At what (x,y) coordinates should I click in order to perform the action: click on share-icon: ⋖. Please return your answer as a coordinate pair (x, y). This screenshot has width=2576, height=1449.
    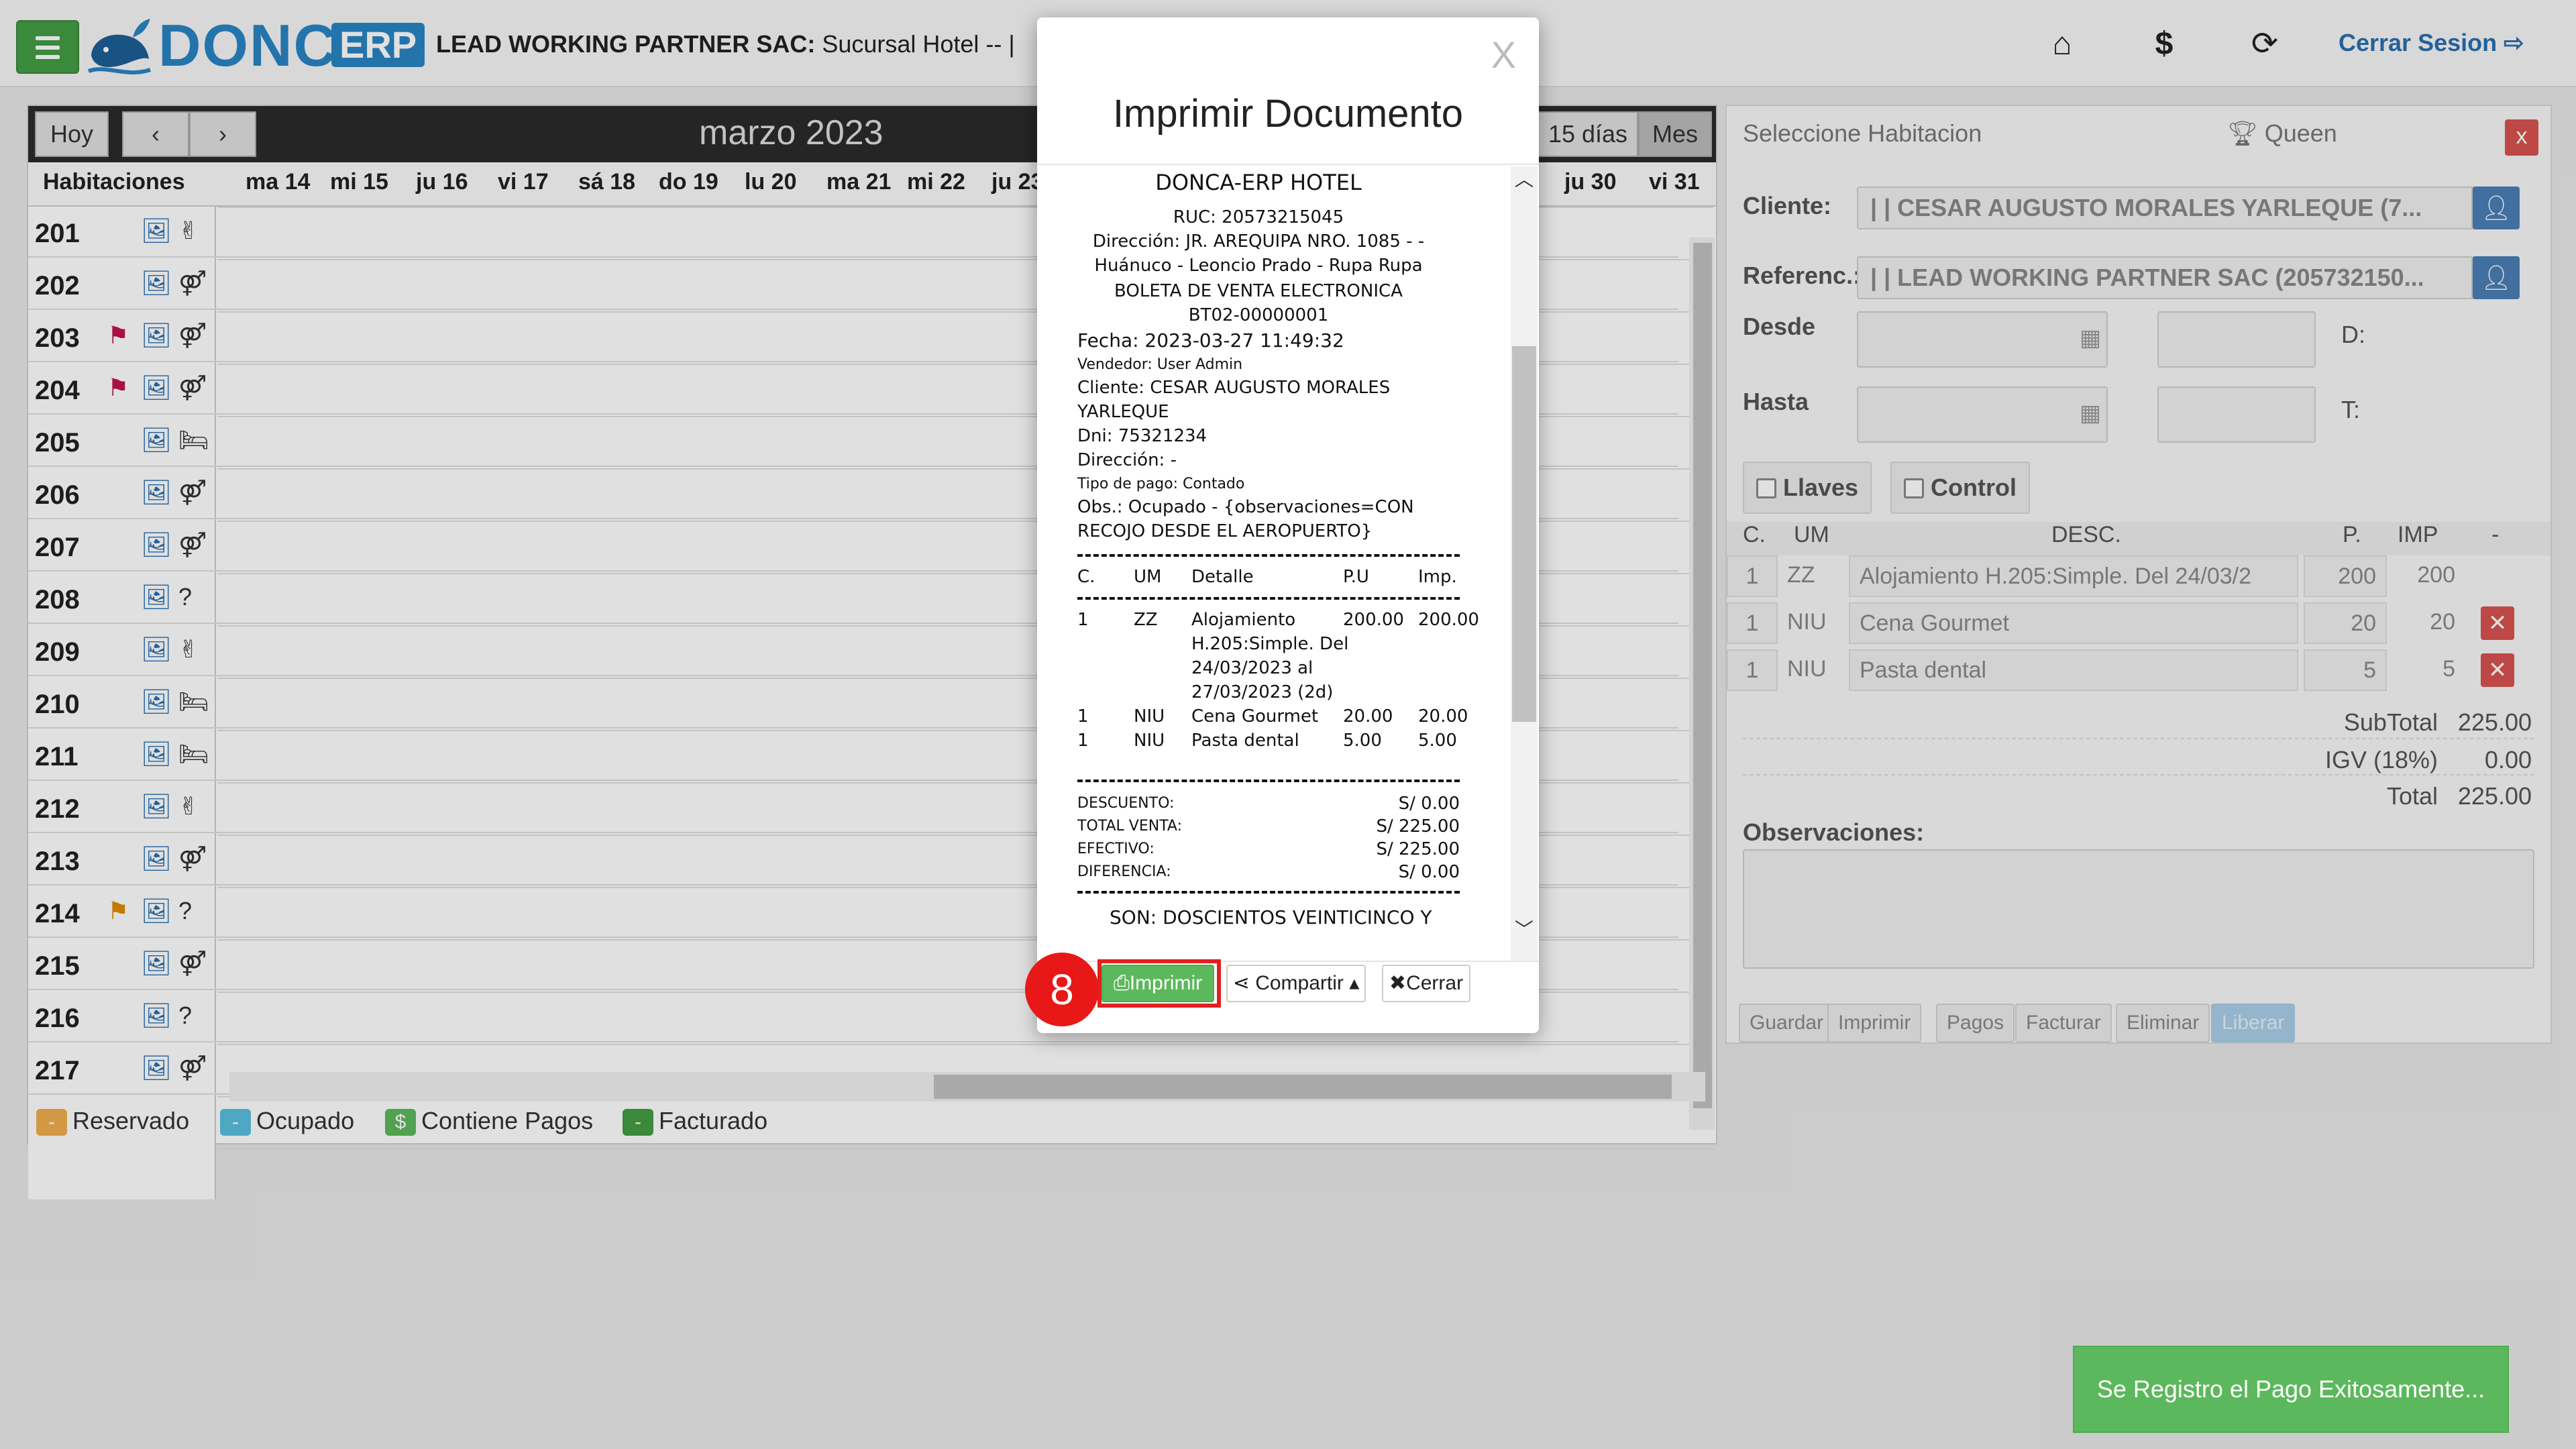
    Looking at the image, I should click on (1241, 983).